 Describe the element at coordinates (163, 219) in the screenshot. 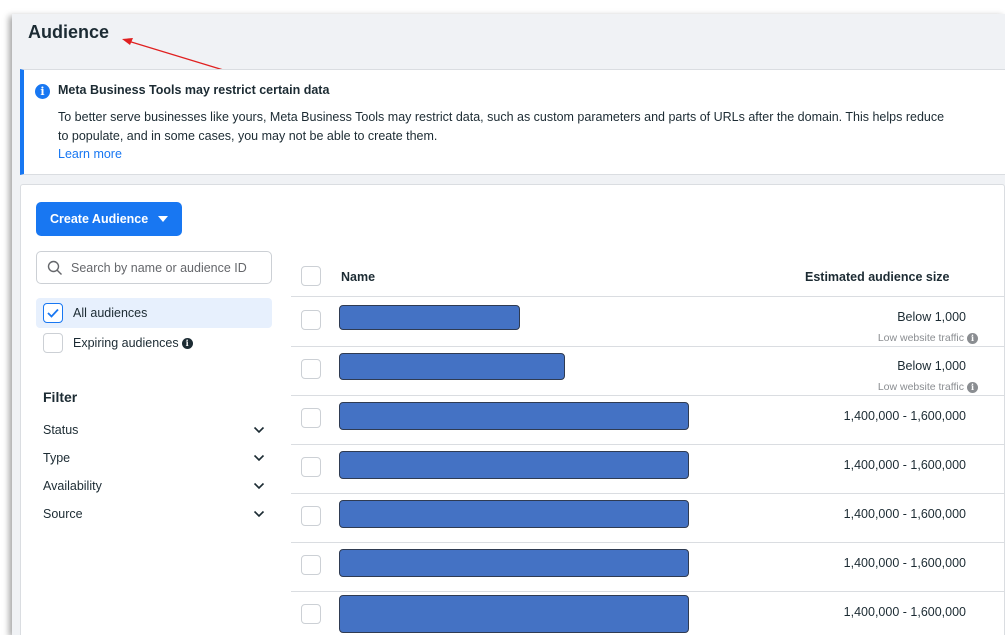

I see `caret-down-icon` at that location.